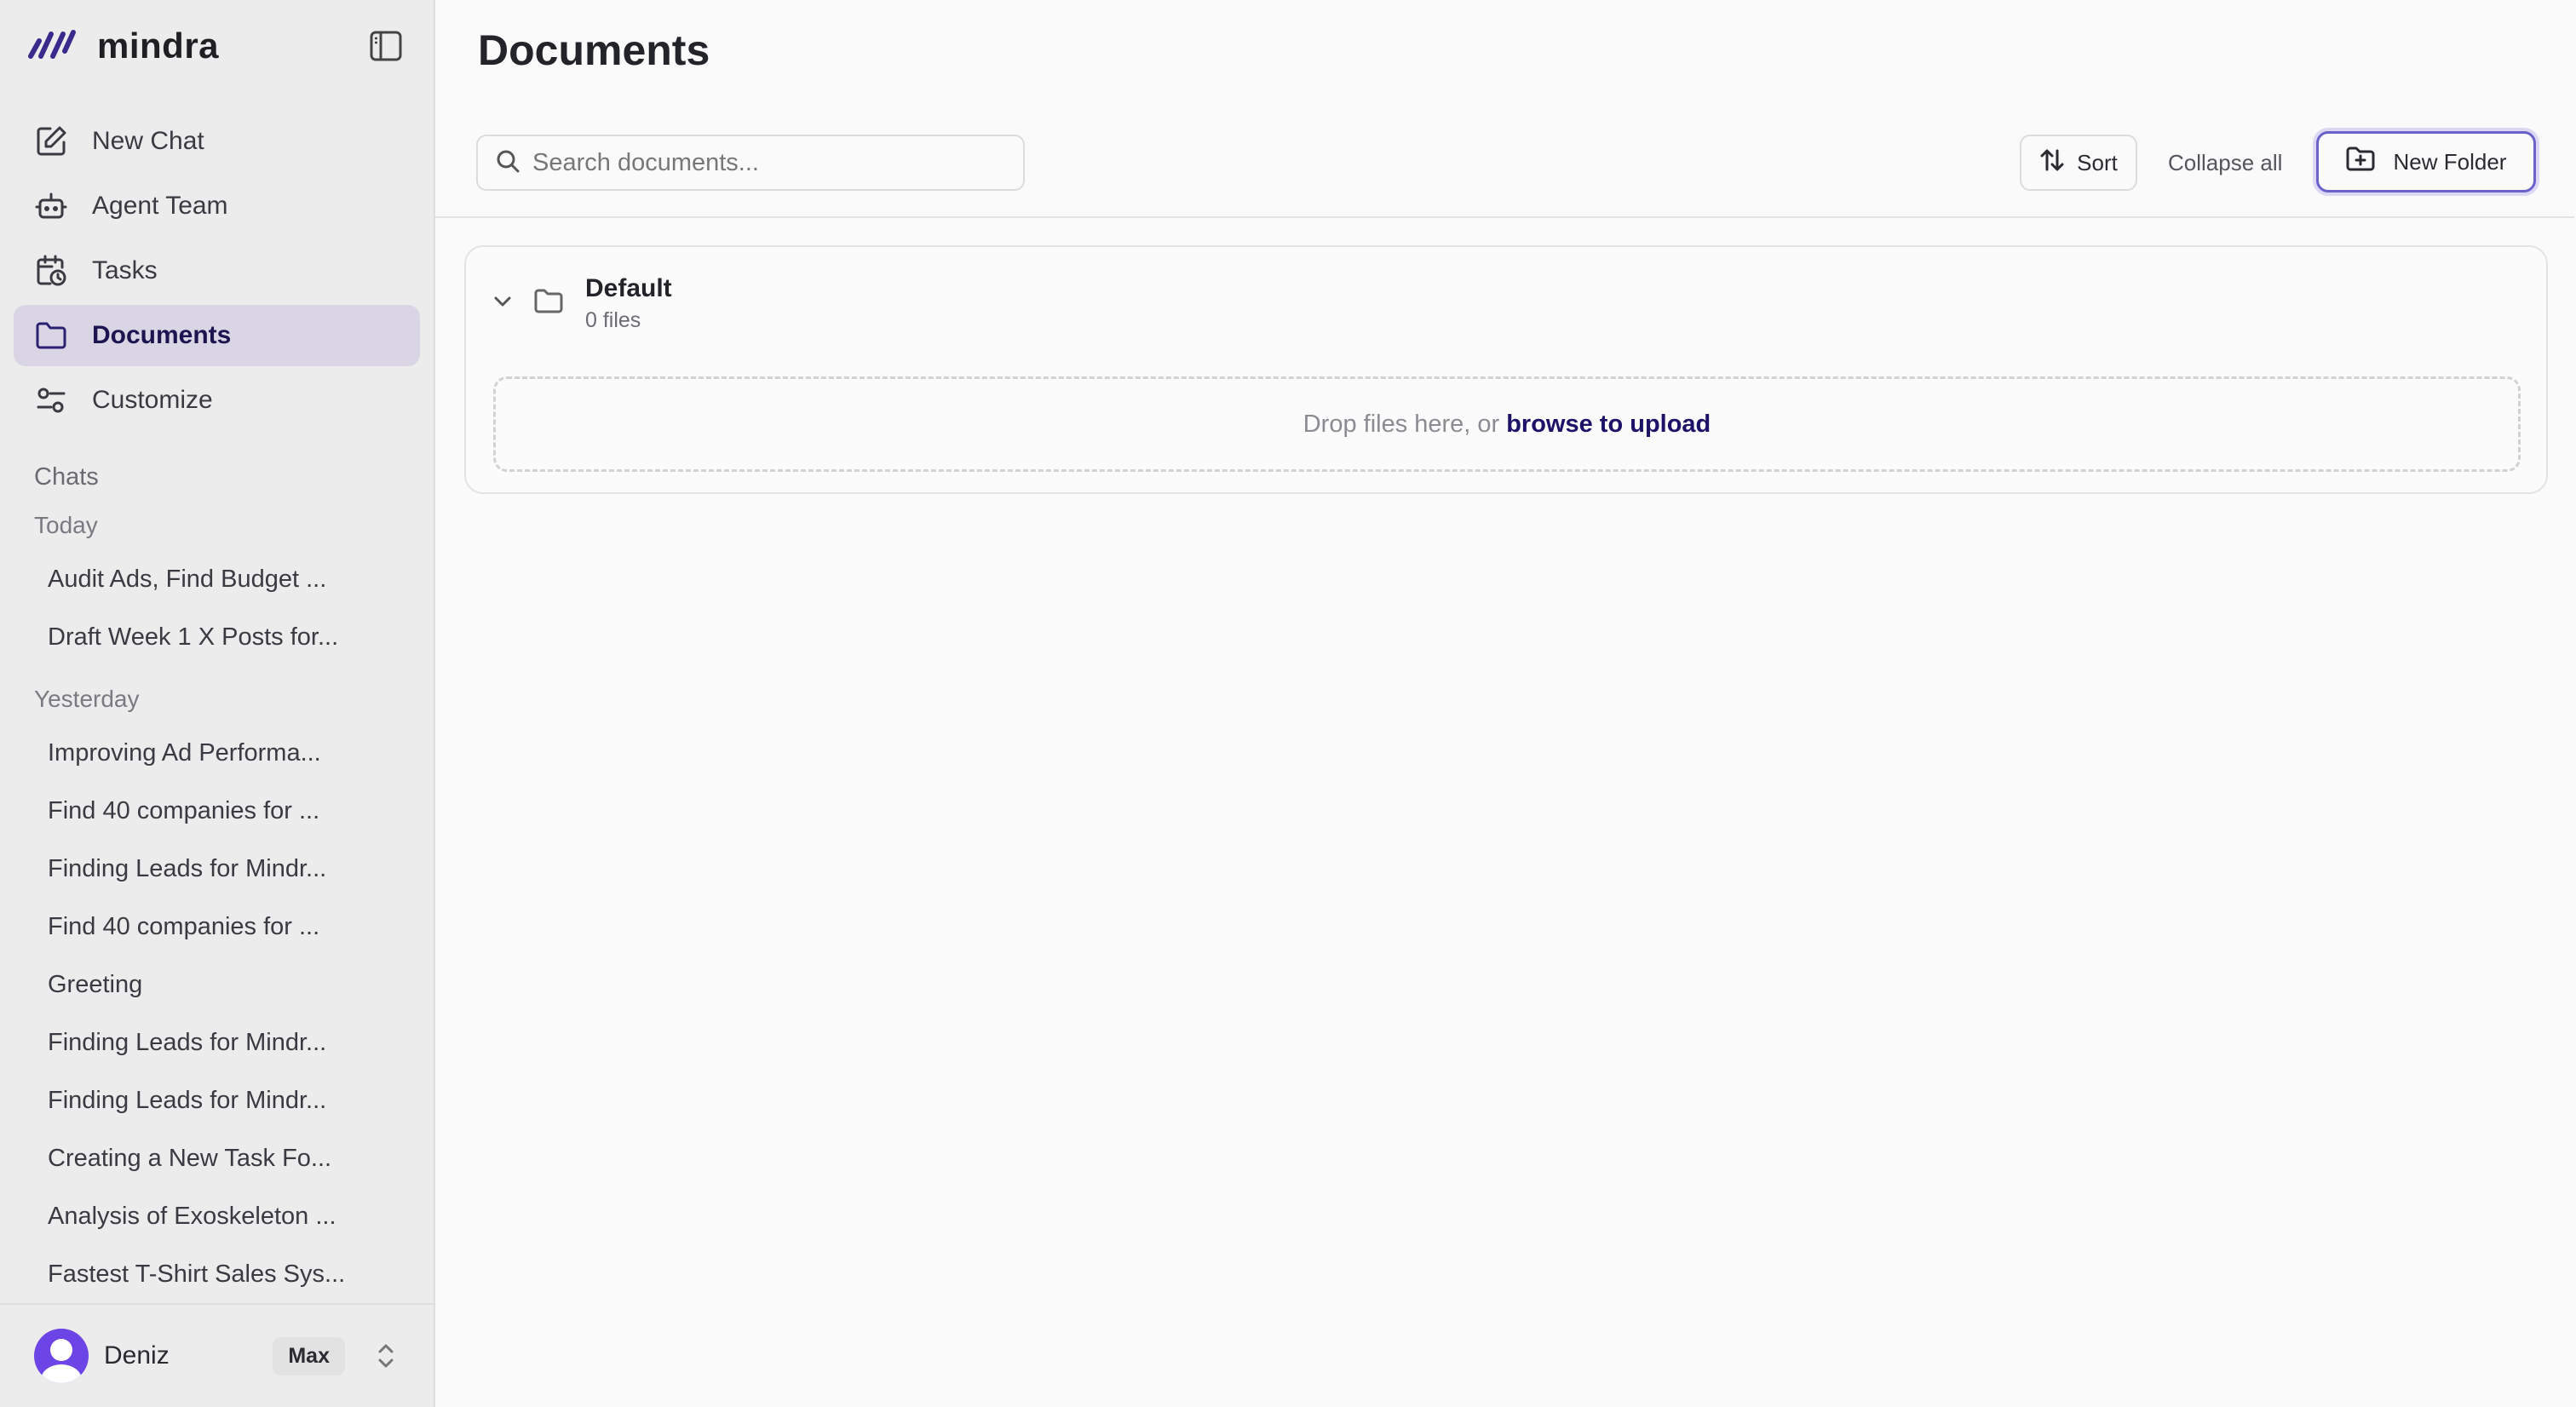 This screenshot has width=2576, height=1407. What do you see at coordinates (217, 271) in the screenshot?
I see `nav-item-tasks: Tasks` at bounding box center [217, 271].